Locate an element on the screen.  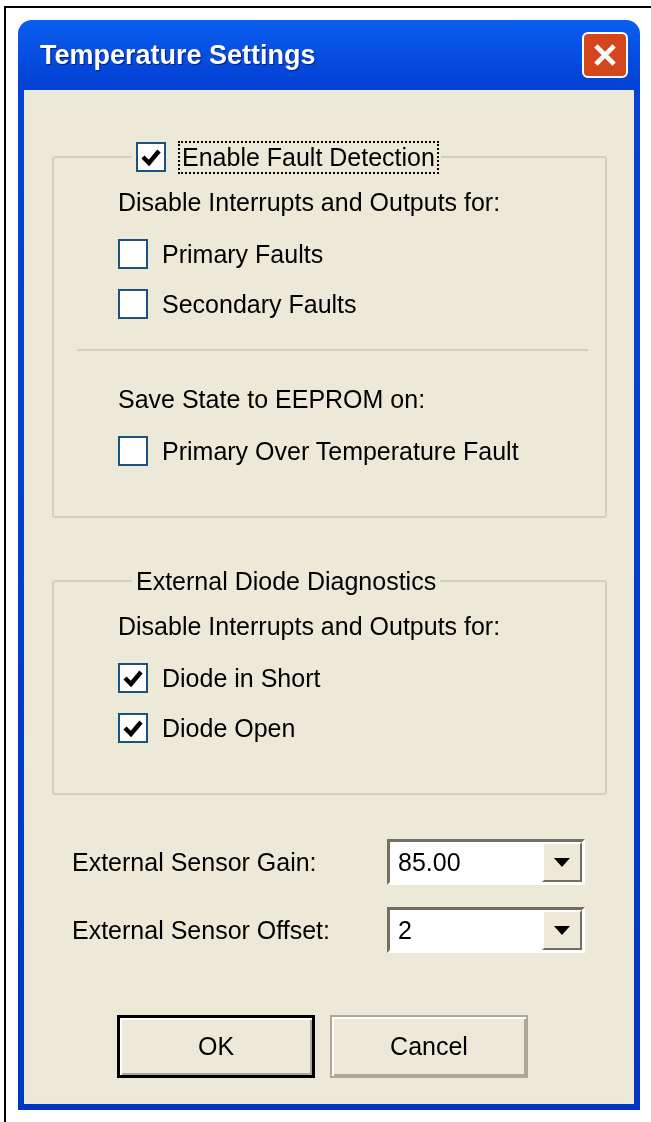
close-icon is located at coordinates (605, 55).